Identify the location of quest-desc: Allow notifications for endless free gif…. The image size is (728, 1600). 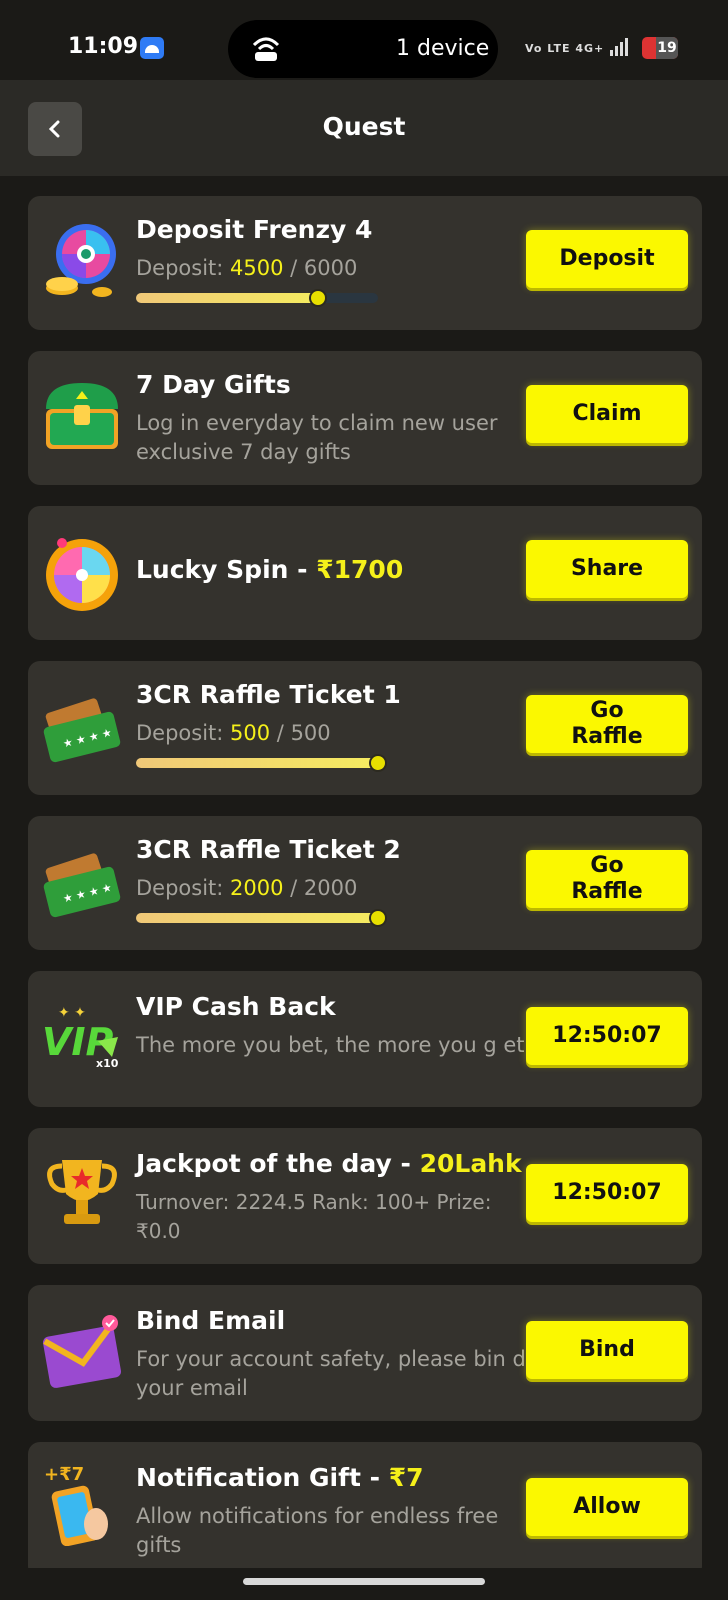
(317, 1530).